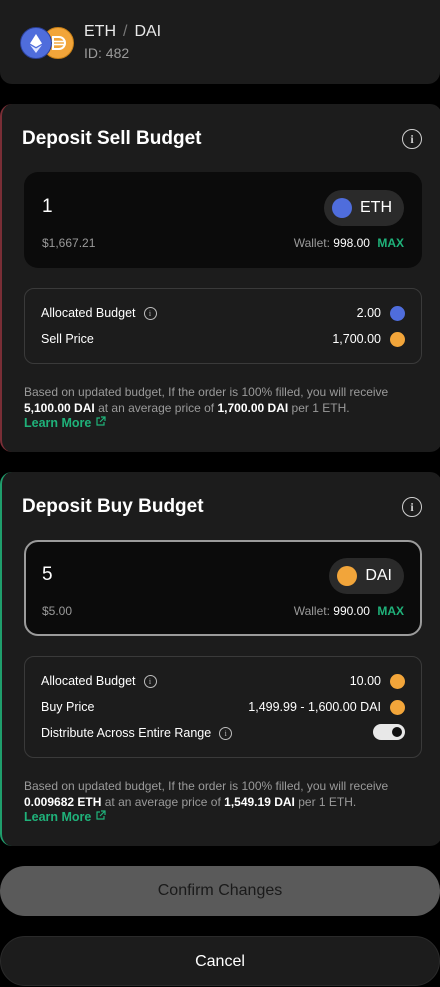 Image resolution: width=440 pixels, height=987 pixels. What do you see at coordinates (378, 575) in the screenshot?
I see `token-symbol: DAI` at bounding box center [378, 575].